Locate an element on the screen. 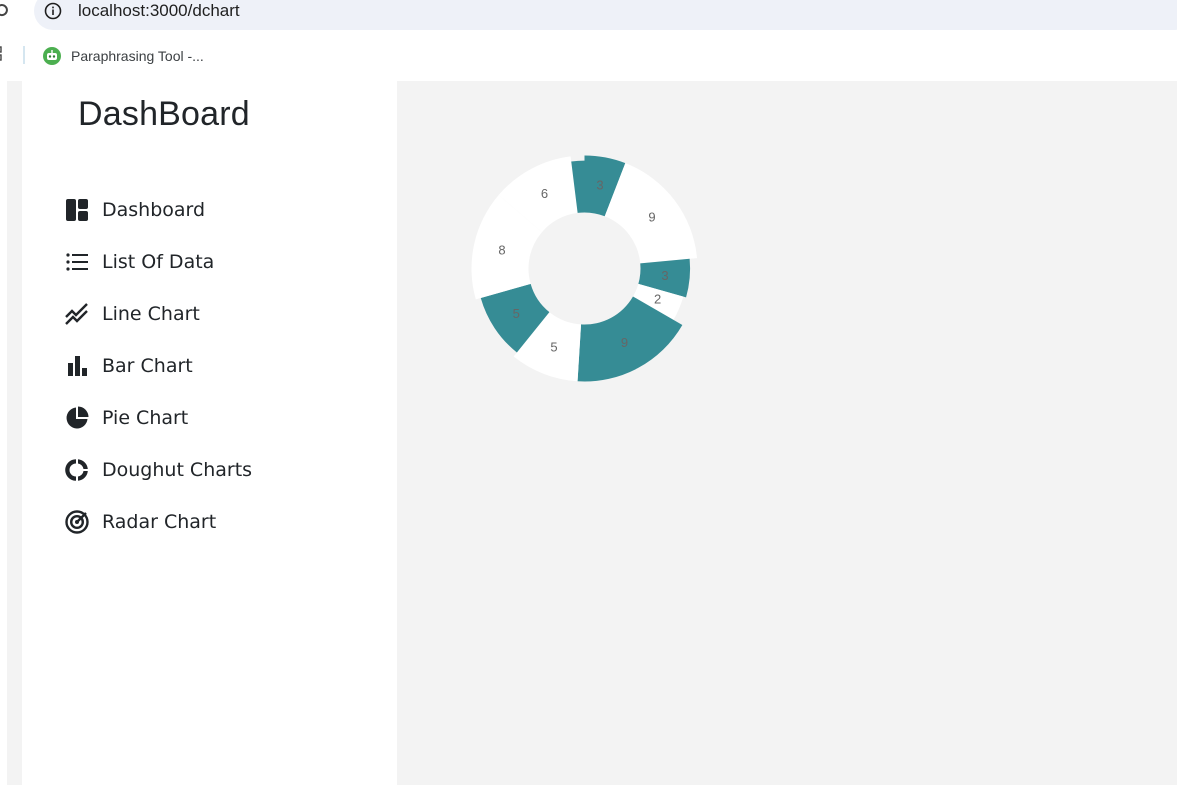  bookmark-separator is located at coordinates (24, 55).